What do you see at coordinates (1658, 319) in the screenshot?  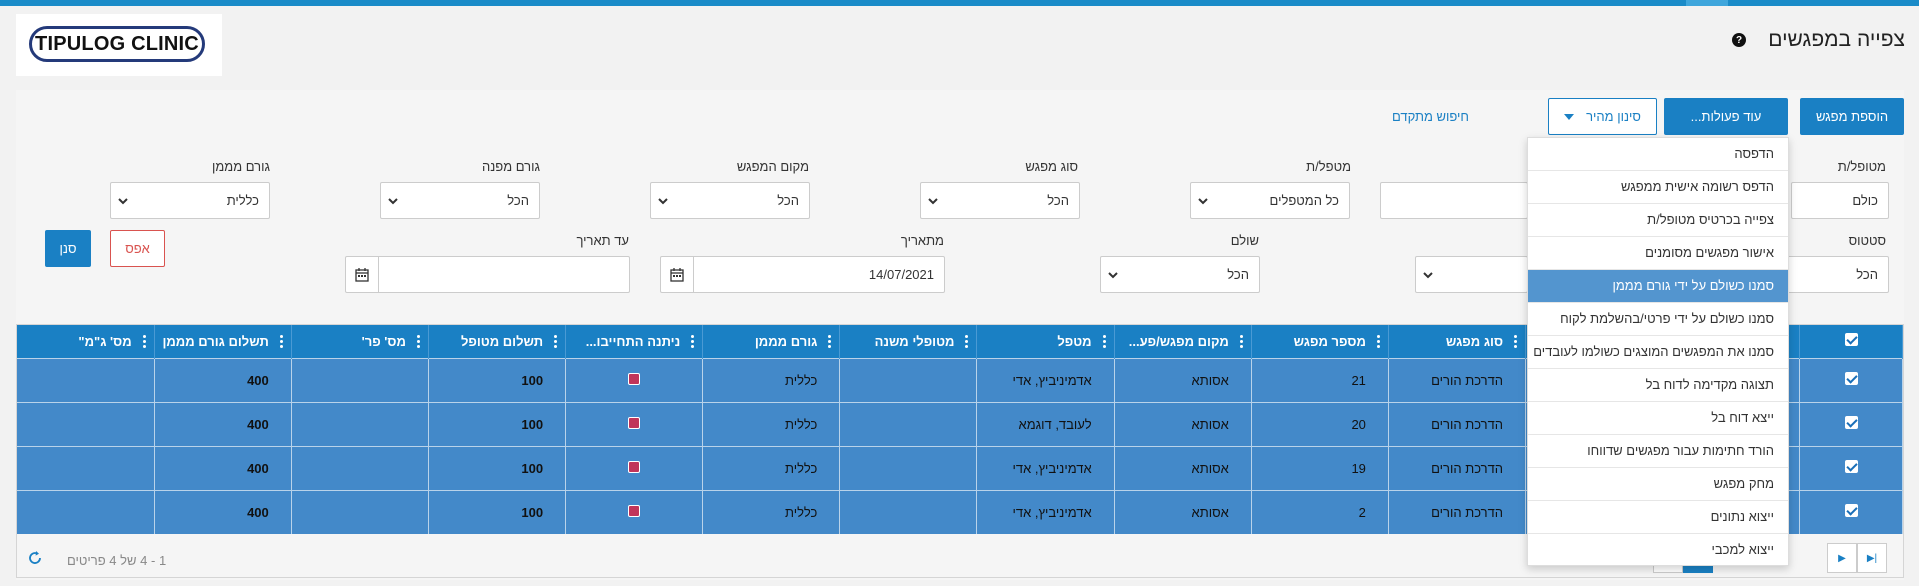 I see `menu-item-mark-paid-by-private: סמנו כשולם על ידי פרטי/בהשלמת לקוח` at bounding box center [1658, 319].